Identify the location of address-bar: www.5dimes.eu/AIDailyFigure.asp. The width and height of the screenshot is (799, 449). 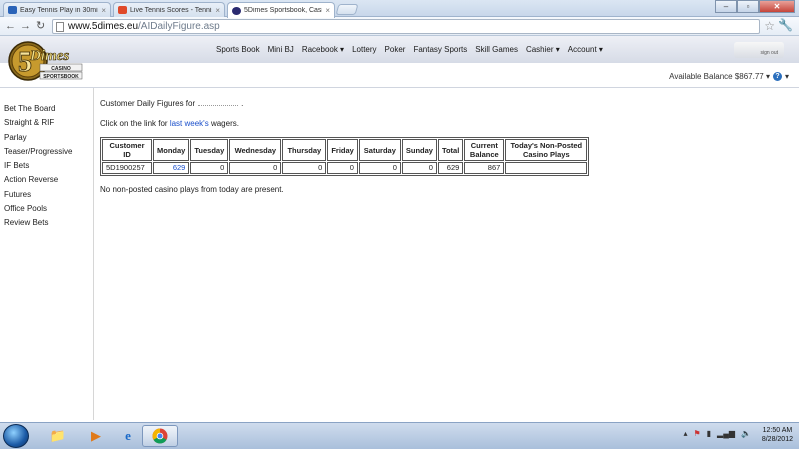
(406, 26).